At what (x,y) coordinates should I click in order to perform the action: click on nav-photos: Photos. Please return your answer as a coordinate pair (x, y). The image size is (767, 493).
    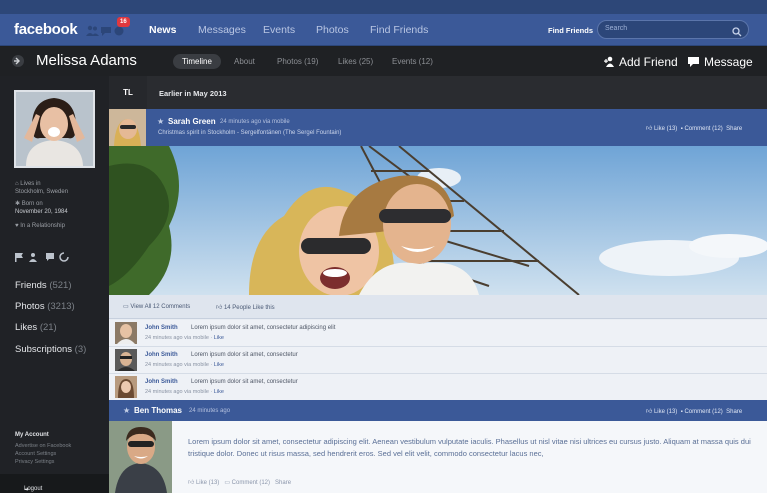
    Looking at the image, I should click on (332, 30).